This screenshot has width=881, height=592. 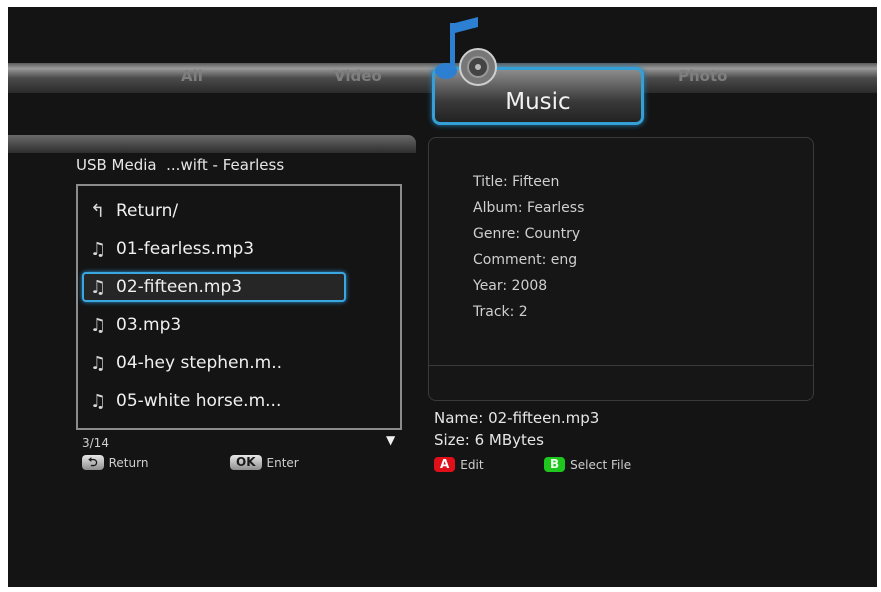 I want to click on enter-hint-label: Enter, so click(x=282, y=462).